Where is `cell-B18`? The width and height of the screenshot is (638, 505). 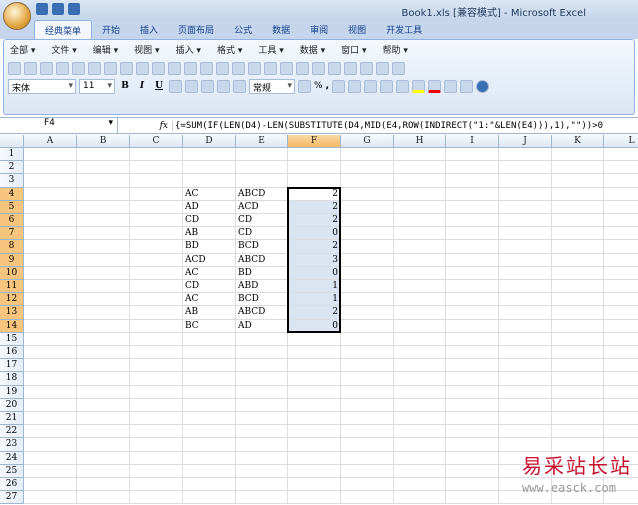 cell-B18 is located at coordinates (103, 379).